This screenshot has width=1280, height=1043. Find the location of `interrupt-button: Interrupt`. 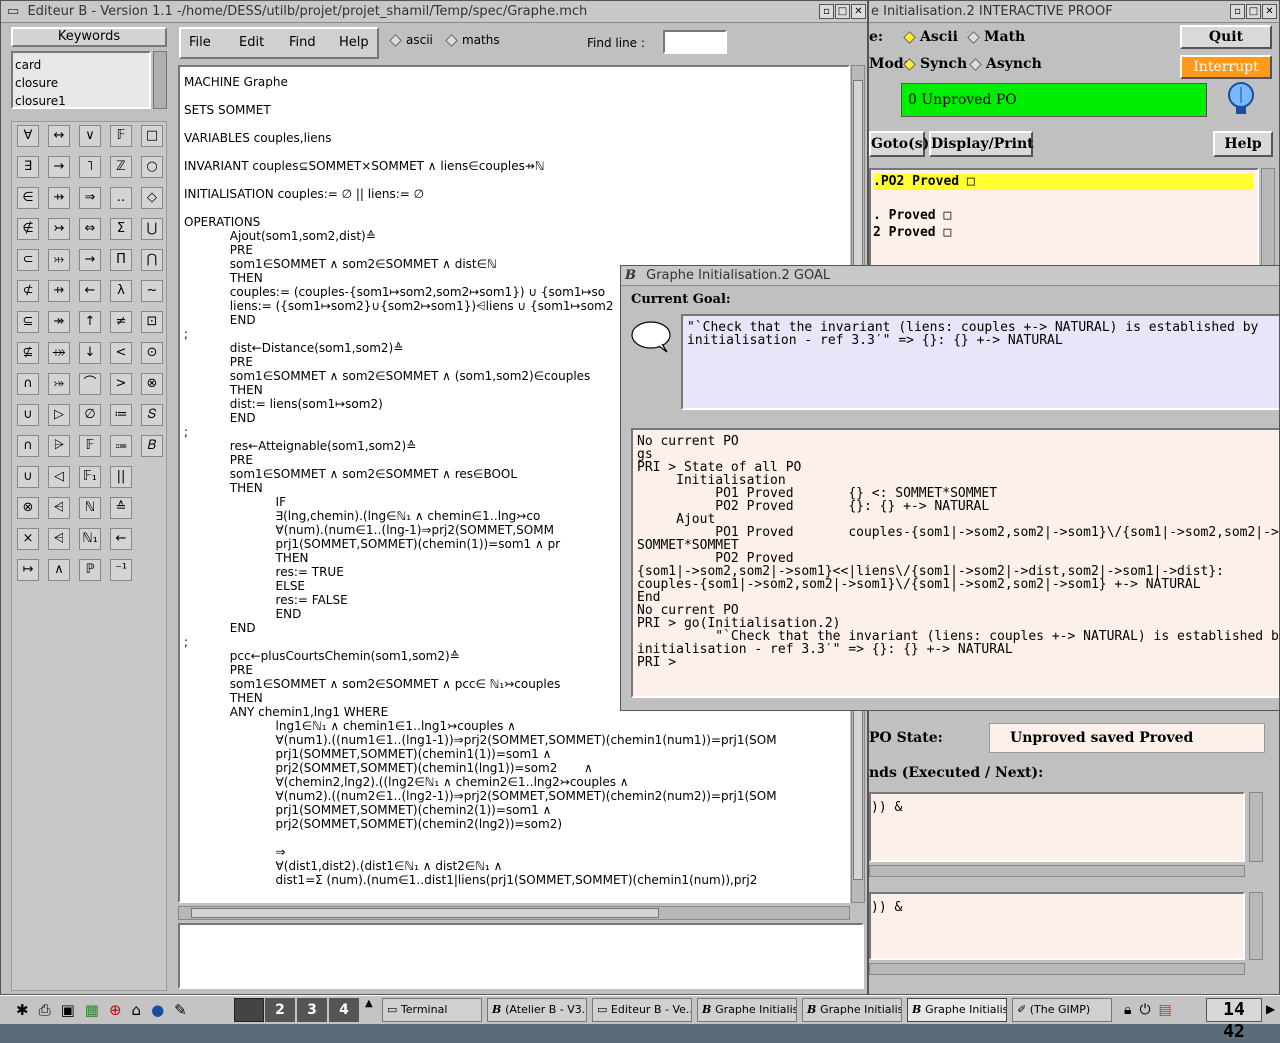

interrupt-button: Interrupt is located at coordinates (1226, 67).